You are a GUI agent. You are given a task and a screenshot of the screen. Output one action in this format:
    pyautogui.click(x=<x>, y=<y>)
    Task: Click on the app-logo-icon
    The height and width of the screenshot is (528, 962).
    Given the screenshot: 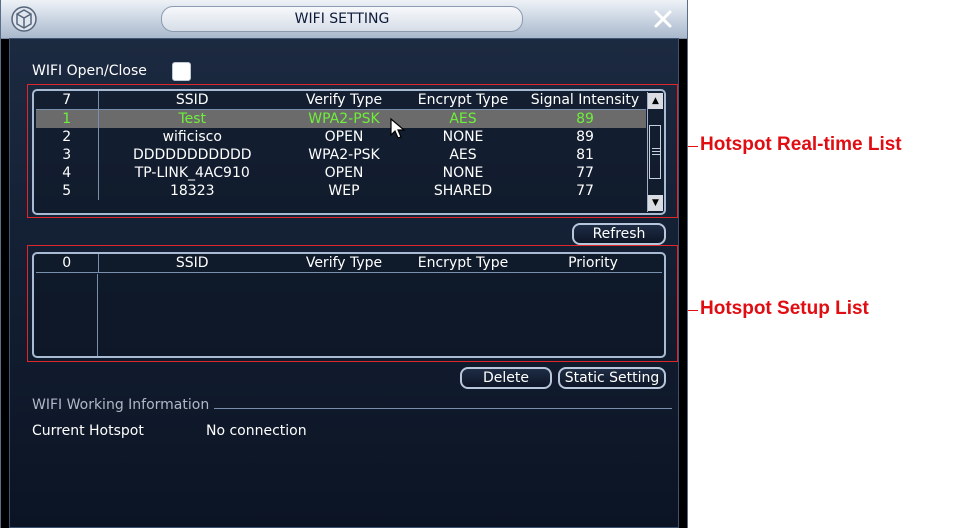 What is the action you would take?
    pyautogui.click(x=24, y=19)
    